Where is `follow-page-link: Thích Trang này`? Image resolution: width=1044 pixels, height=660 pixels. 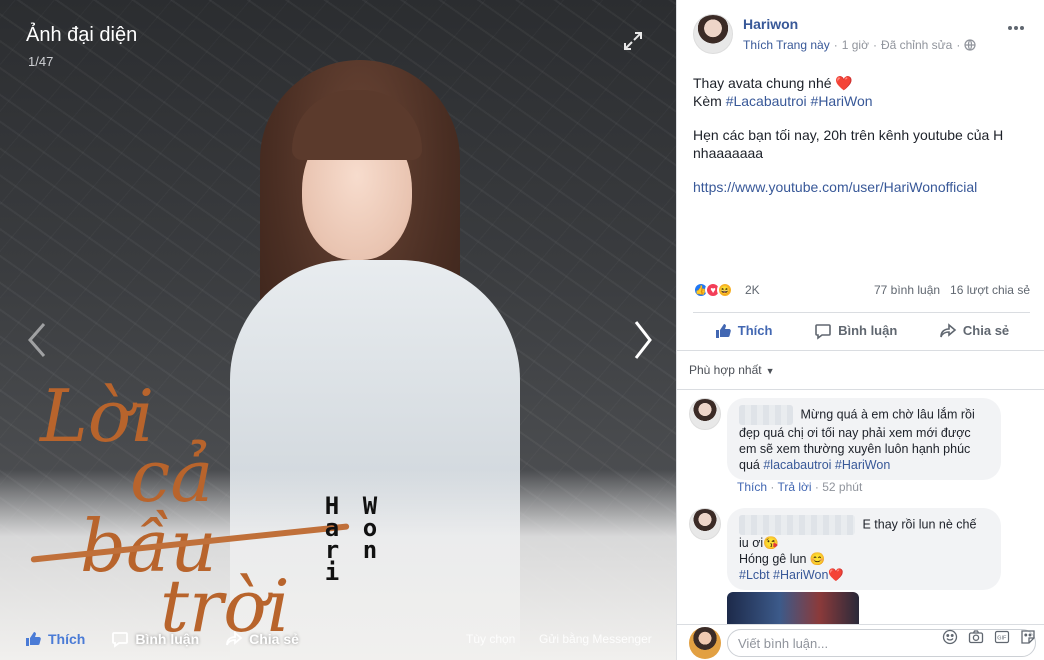
follow-page-link: Thích Trang này is located at coordinates (786, 45).